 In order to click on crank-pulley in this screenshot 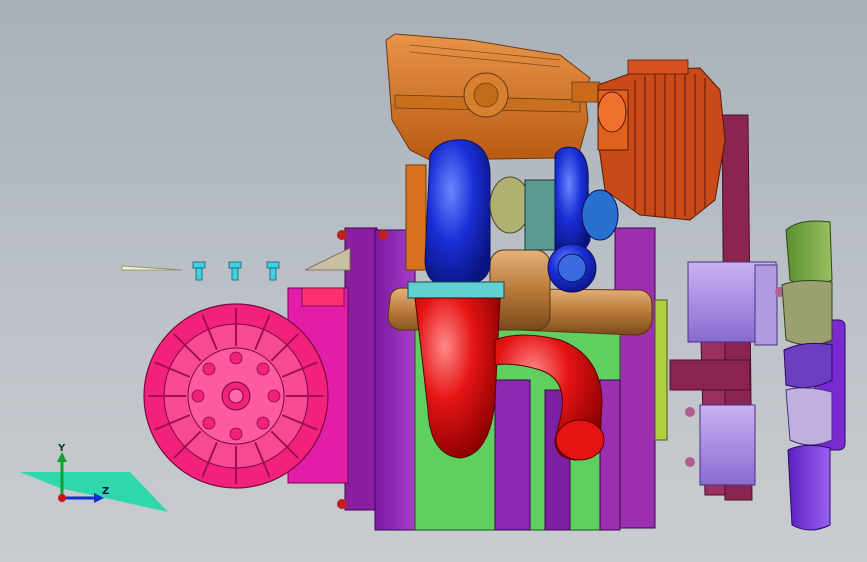, I will do `click(712, 422)`.